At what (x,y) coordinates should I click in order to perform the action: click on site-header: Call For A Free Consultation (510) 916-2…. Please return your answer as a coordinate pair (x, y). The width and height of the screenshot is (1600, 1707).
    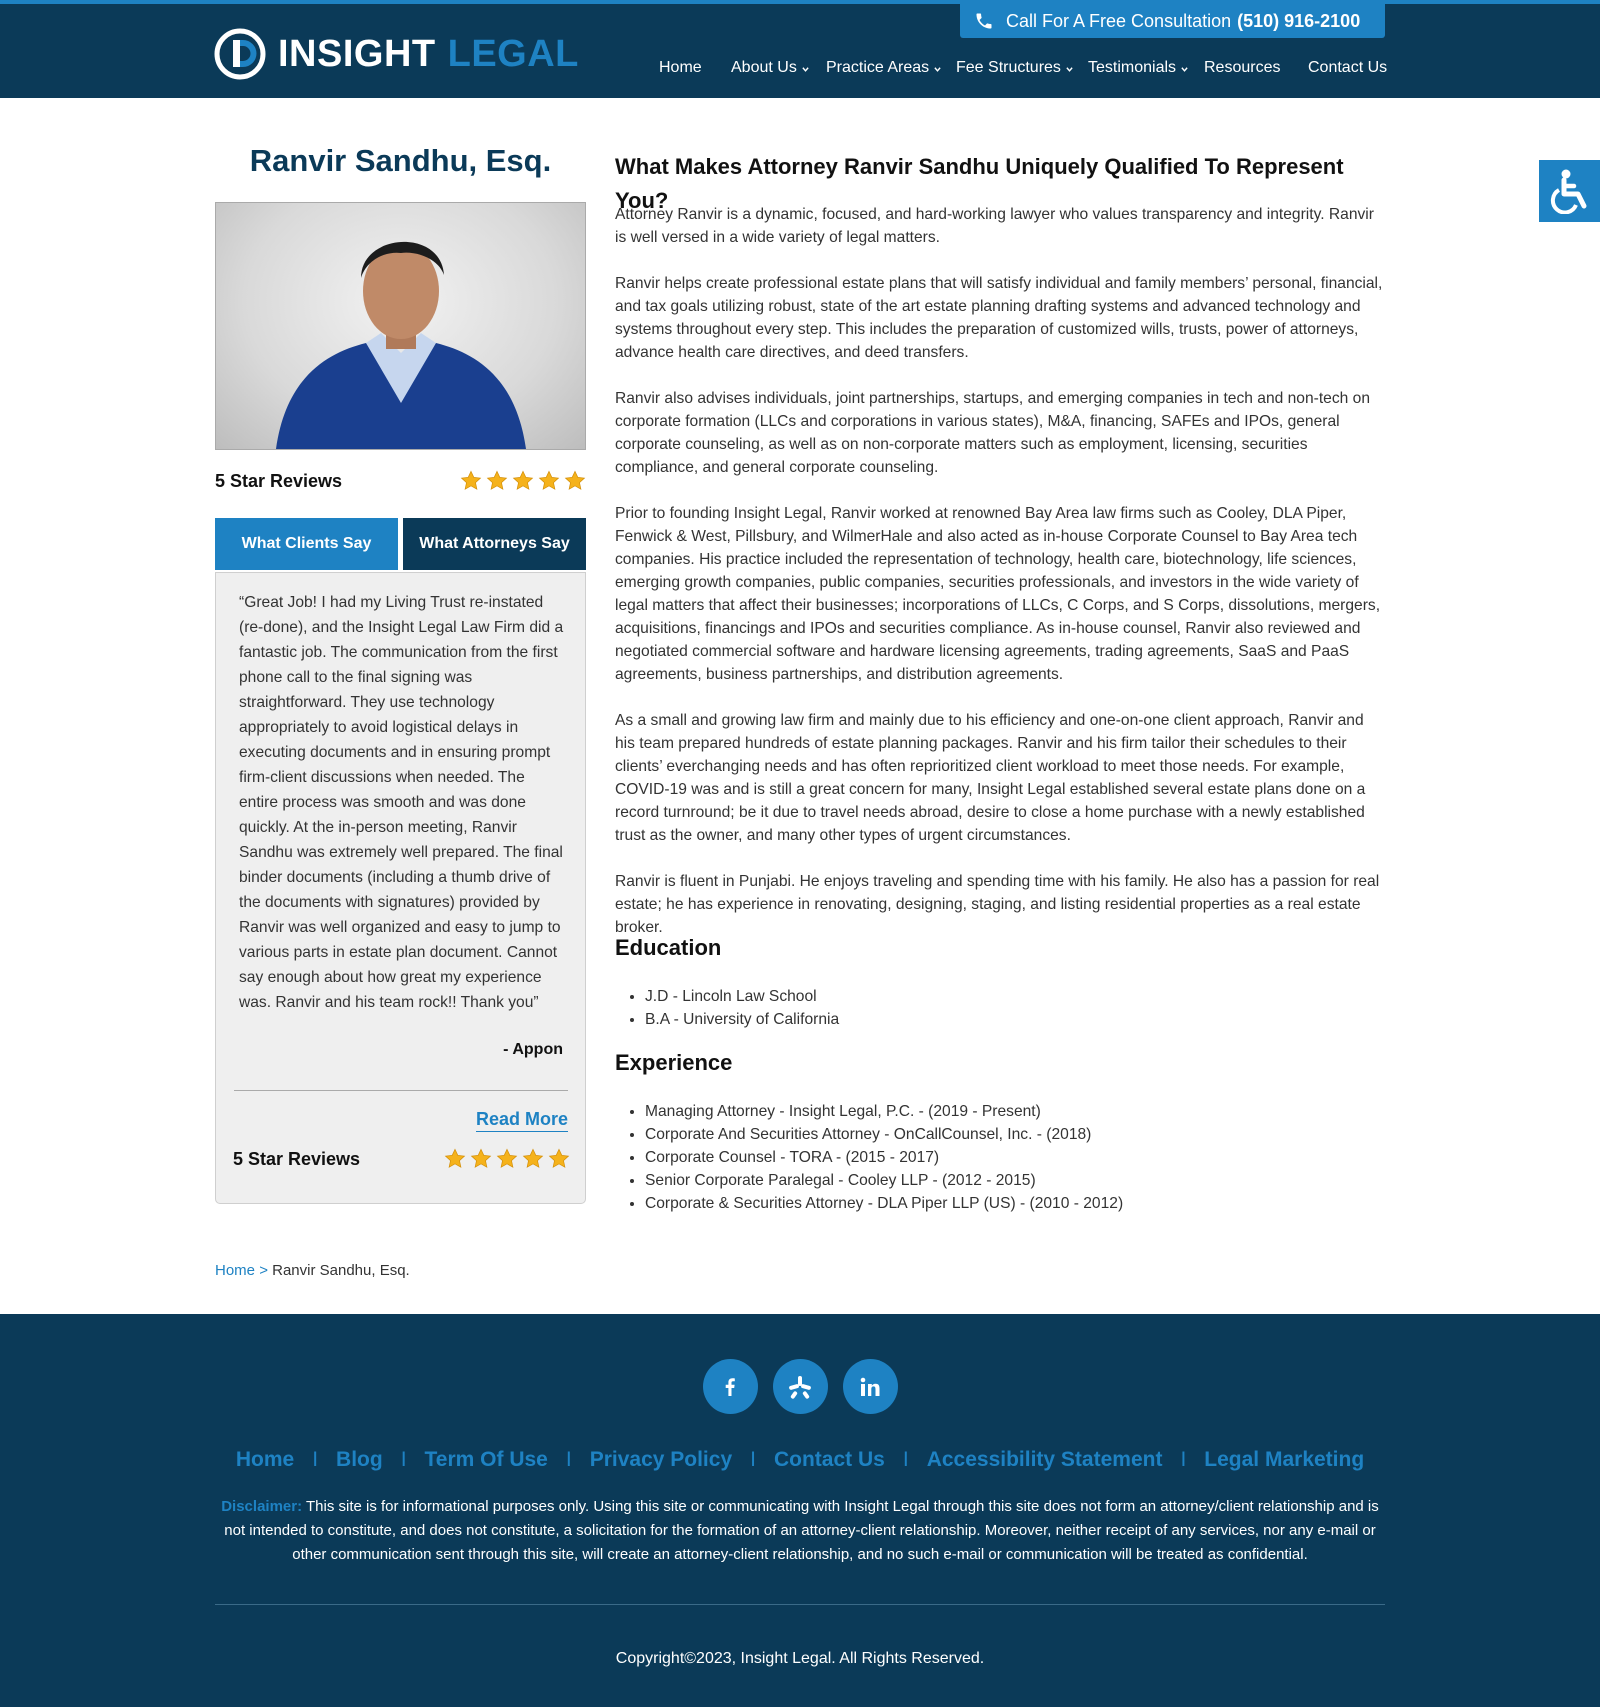
    Looking at the image, I should click on (800, 49).